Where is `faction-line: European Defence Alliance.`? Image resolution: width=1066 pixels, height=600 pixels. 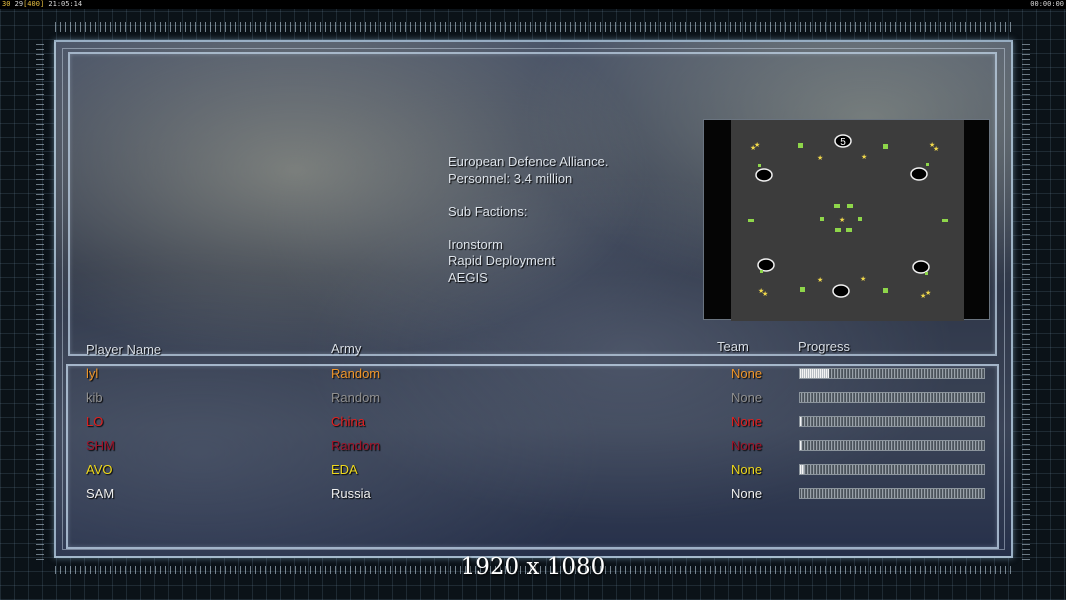 faction-line: European Defence Alliance. is located at coordinates (528, 161).